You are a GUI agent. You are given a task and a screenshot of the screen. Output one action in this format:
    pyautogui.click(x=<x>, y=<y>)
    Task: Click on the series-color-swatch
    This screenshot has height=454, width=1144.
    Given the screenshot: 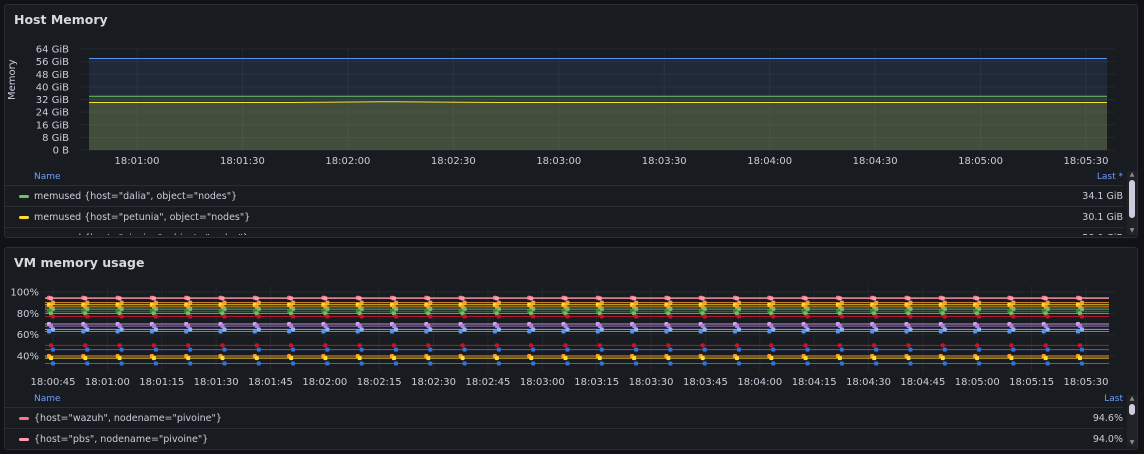 What is the action you would take?
    pyautogui.click(x=24, y=418)
    